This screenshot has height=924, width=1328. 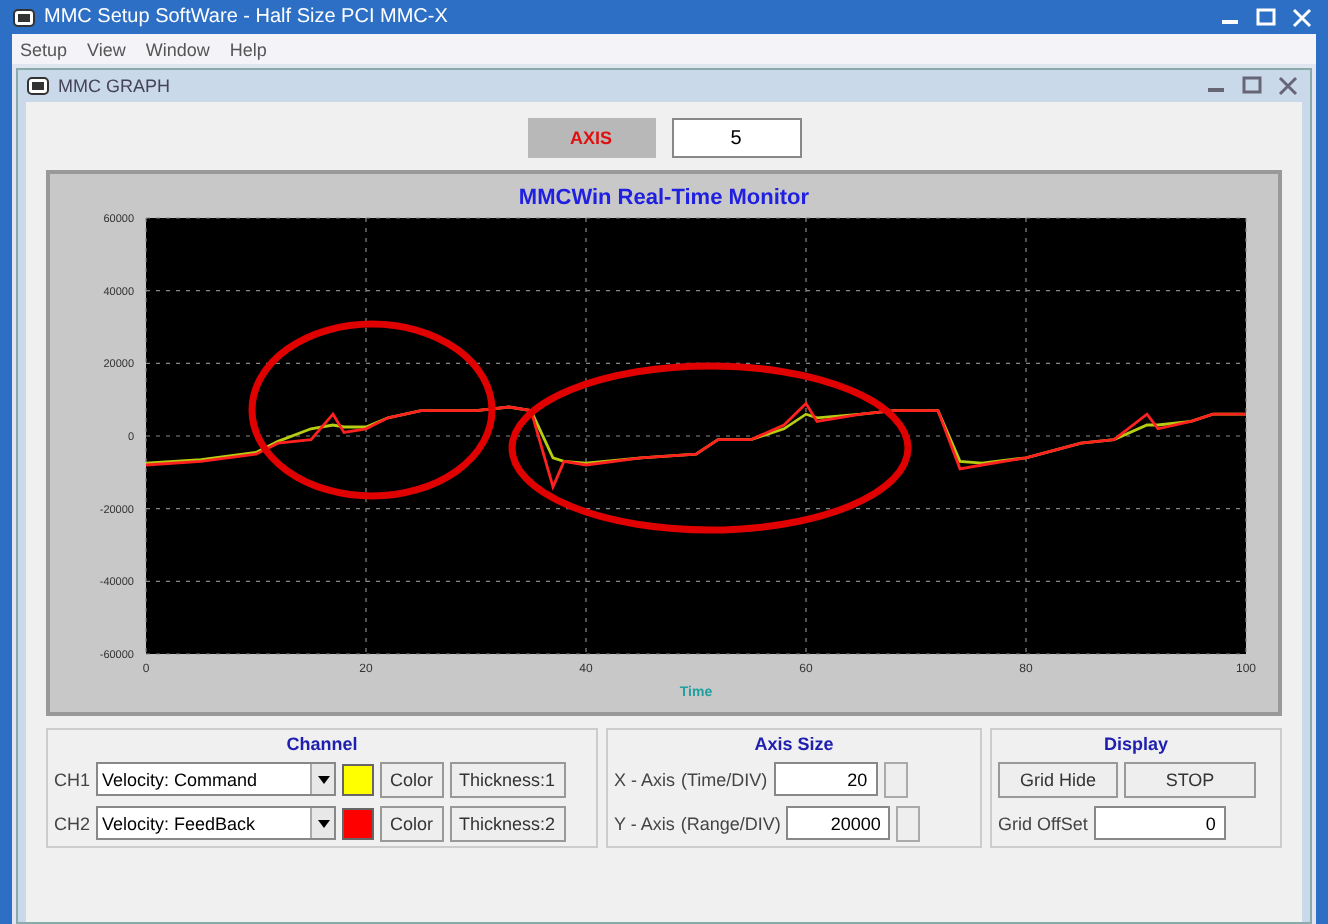 What do you see at coordinates (724, 779) in the screenshot?
I see `axis-unit: (Time/DIV)` at bounding box center [724, 779].